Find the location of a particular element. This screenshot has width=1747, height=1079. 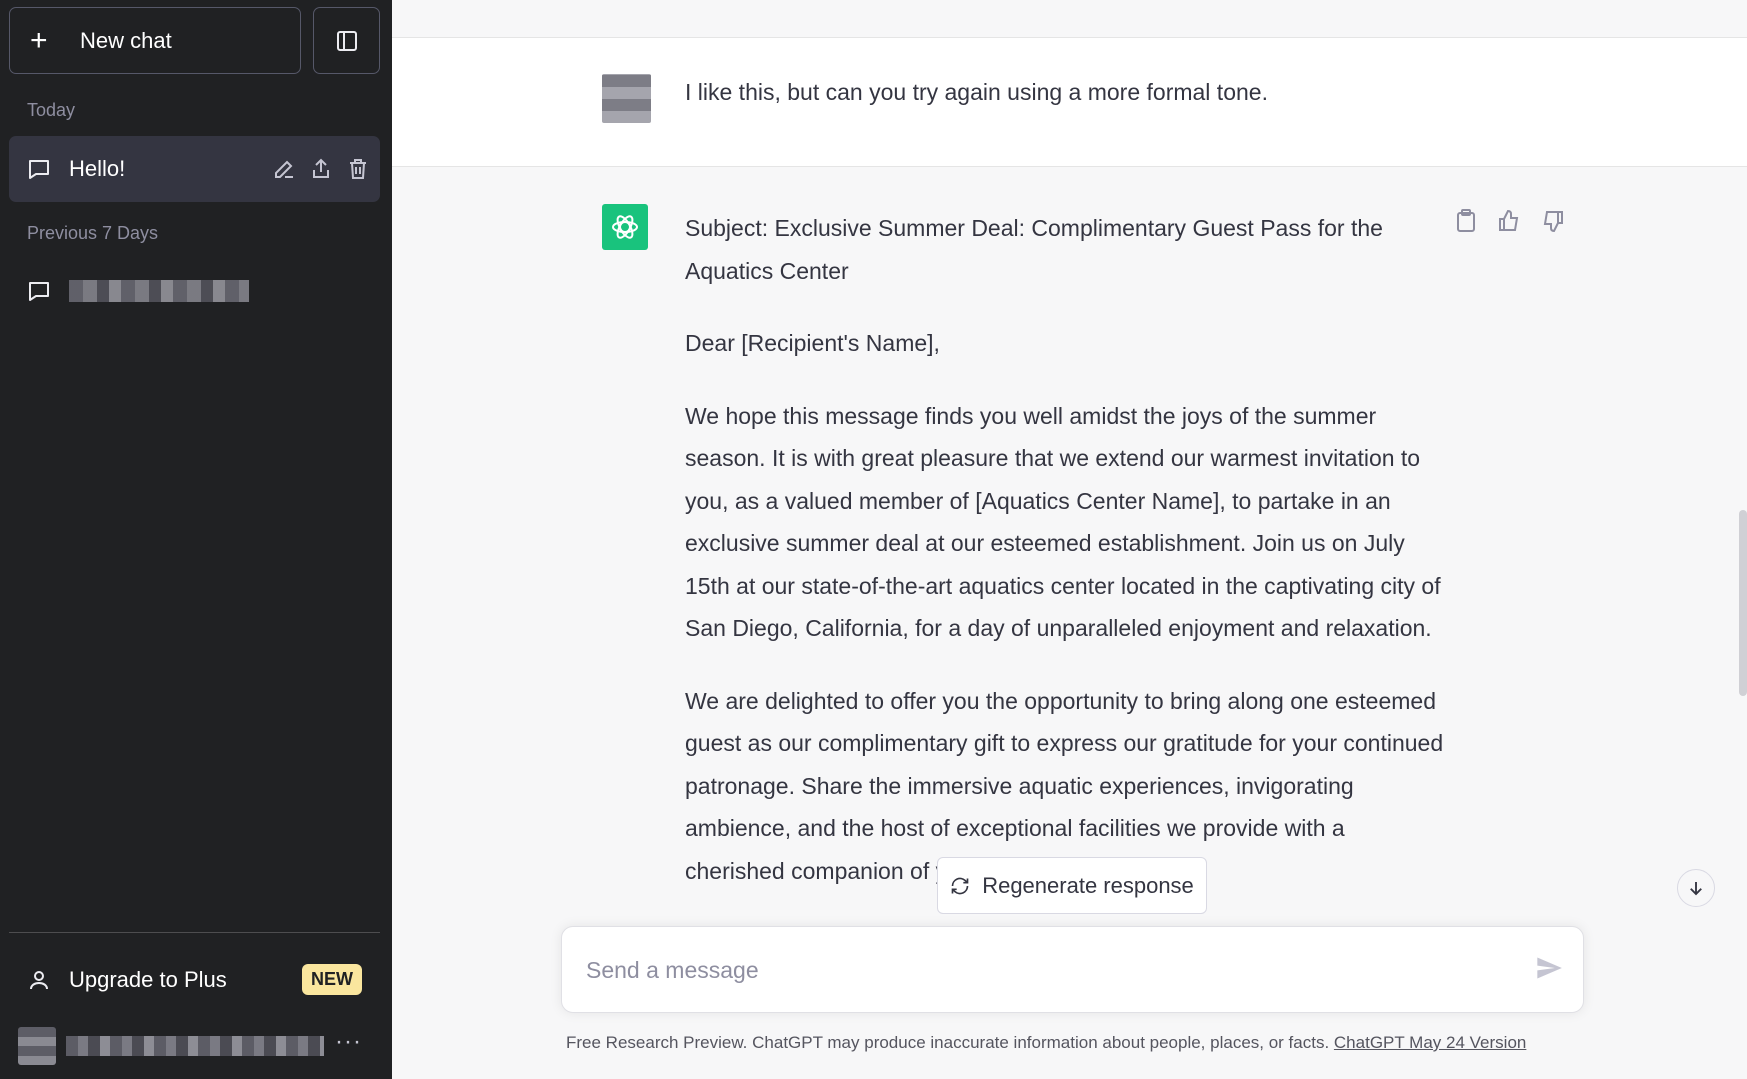

sidebar-chat-item-hello: Hello! is located at coordinates (194, 169).